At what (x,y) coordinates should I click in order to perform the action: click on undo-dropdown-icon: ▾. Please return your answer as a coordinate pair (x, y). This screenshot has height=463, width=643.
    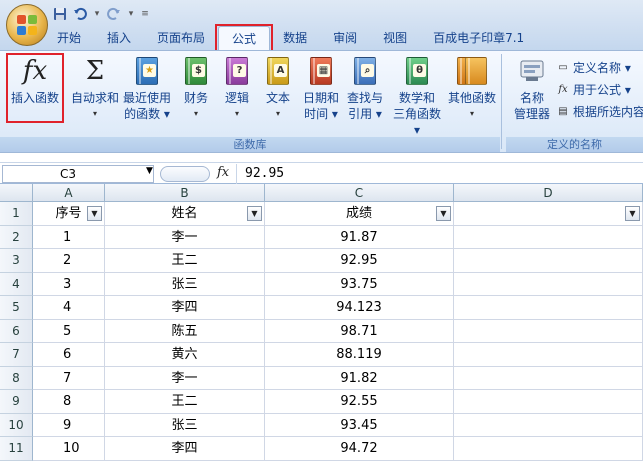
    Looking at the image, I should click on (97, 14).